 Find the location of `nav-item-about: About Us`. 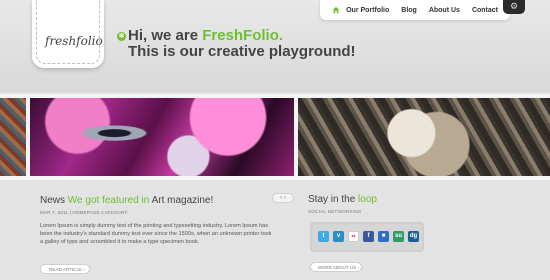

nav-item-about: About Us is located at coordinates (444, 10).